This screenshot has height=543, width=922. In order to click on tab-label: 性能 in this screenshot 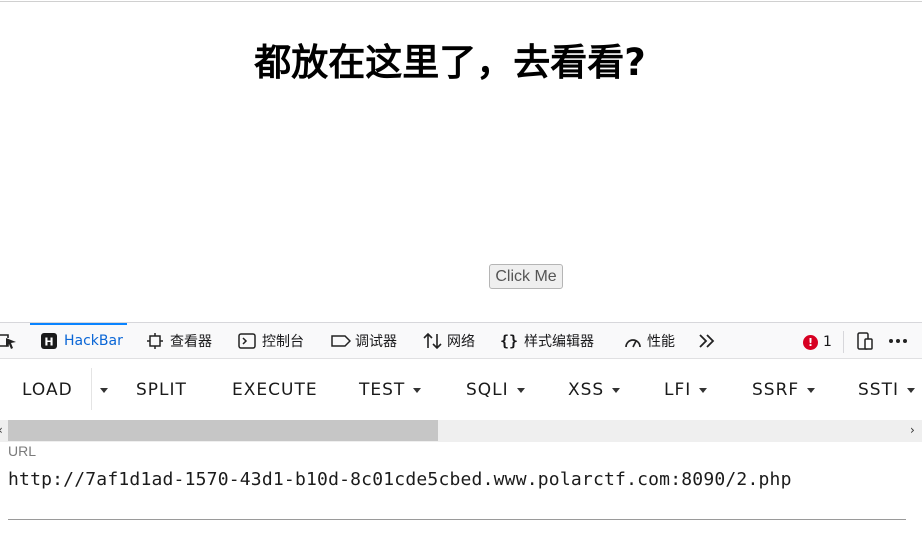, I will do `click(661, 342)`.